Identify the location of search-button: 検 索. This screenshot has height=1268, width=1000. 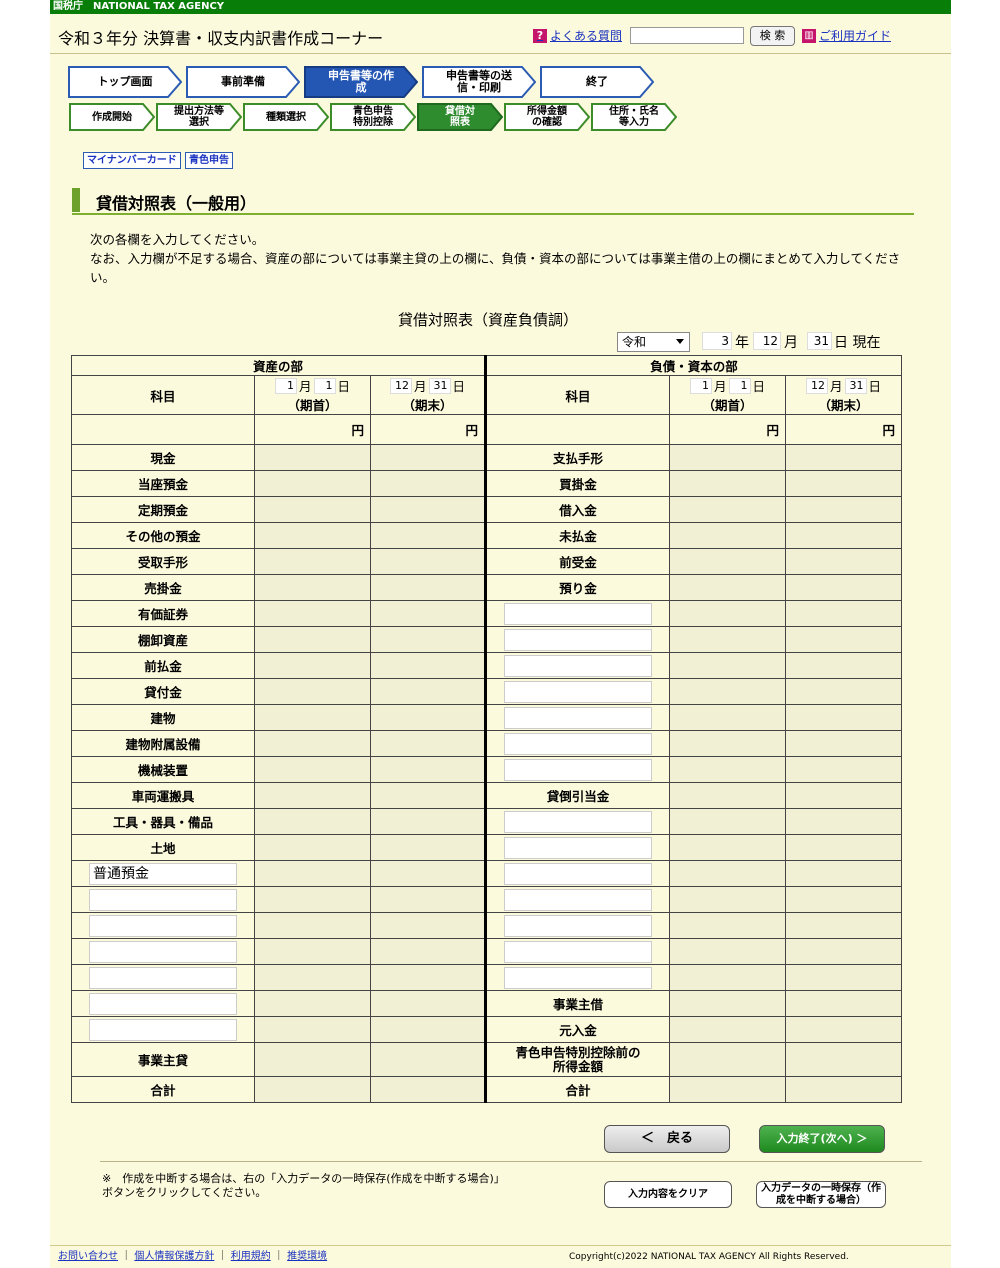
(772, 36).